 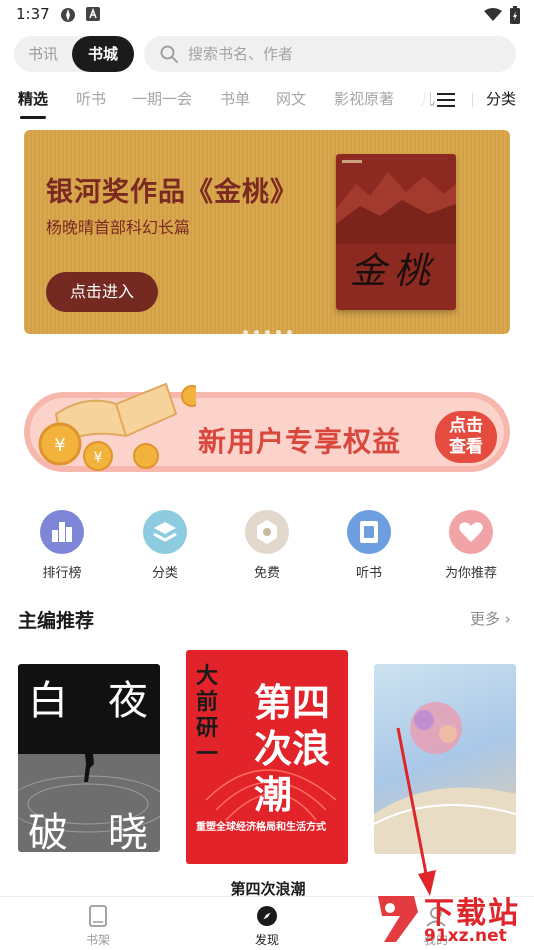 I want to click on quick-ranking: 排行榜, so click(x=62, y=545).